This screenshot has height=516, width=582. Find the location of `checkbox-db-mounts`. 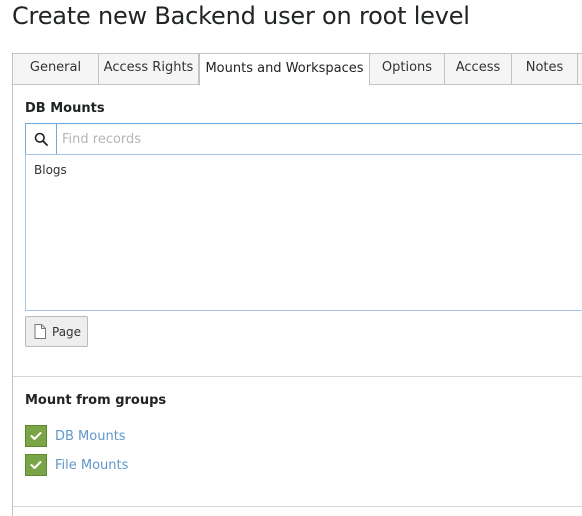

checkbox-db-mounts is located at coordinates (36, 436).